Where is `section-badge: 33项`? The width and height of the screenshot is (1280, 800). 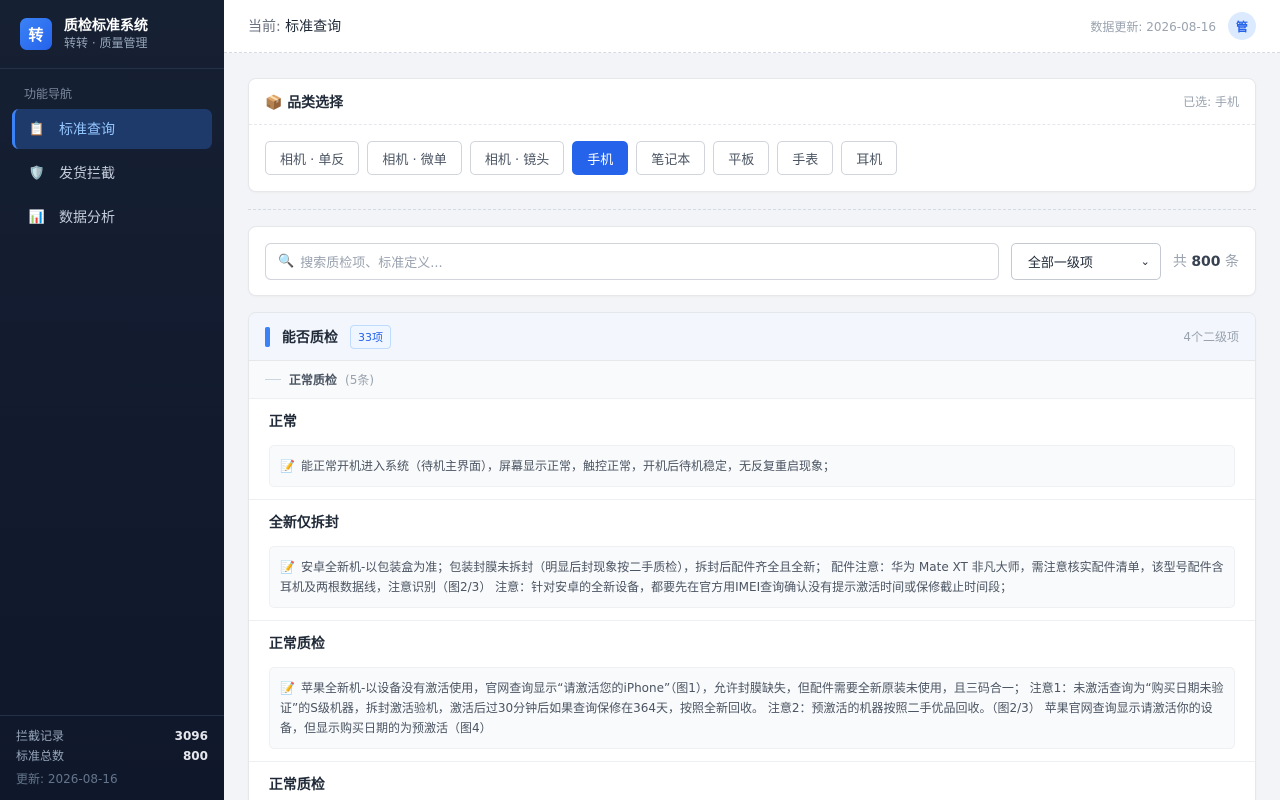 section-badge: 33项 is located at coordinates (370, 336).